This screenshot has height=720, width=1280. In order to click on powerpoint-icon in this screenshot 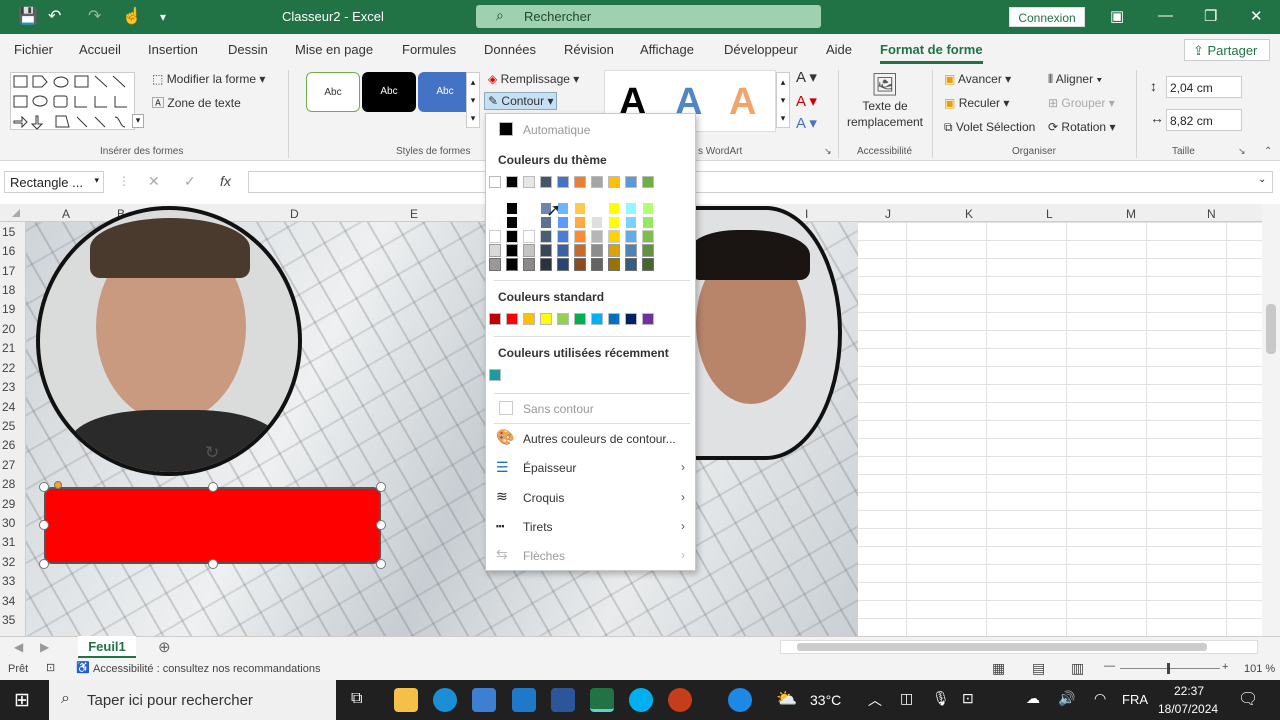, I will do `click(680, 700)`.